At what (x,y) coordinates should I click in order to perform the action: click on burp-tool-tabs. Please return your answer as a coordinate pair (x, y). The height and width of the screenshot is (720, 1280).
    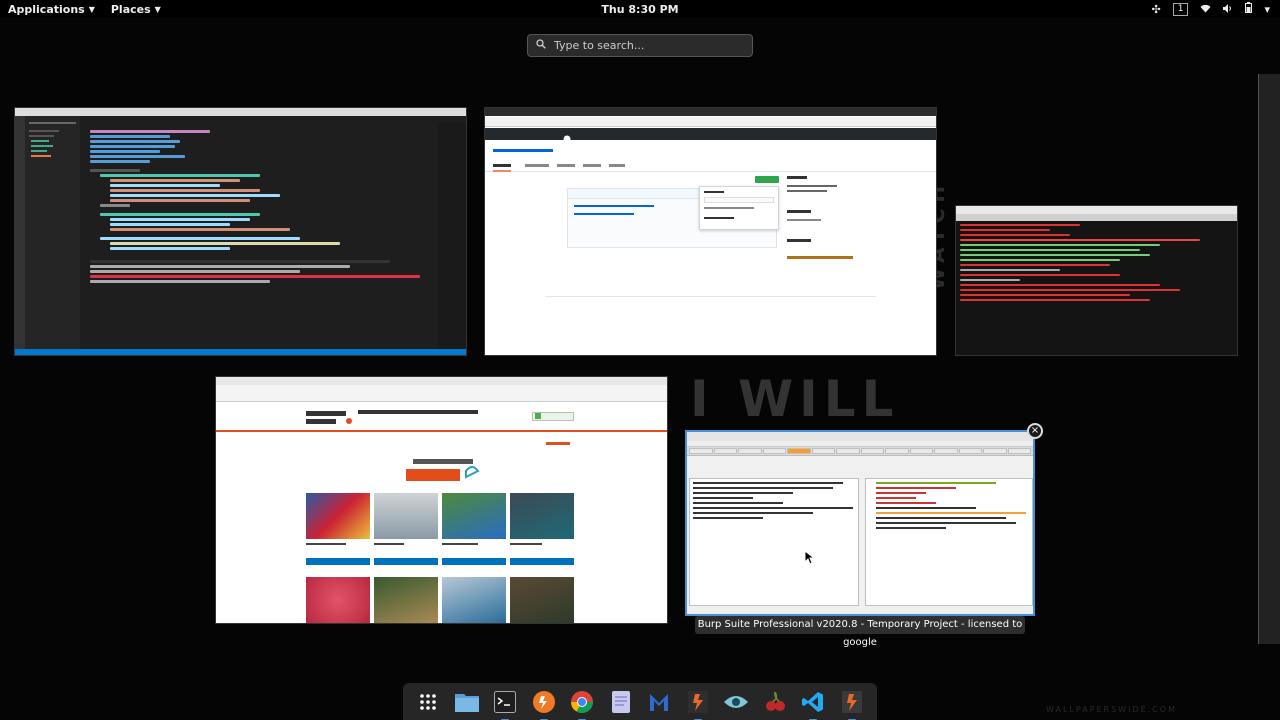
    Looking at the image, I should click on (860, 451).